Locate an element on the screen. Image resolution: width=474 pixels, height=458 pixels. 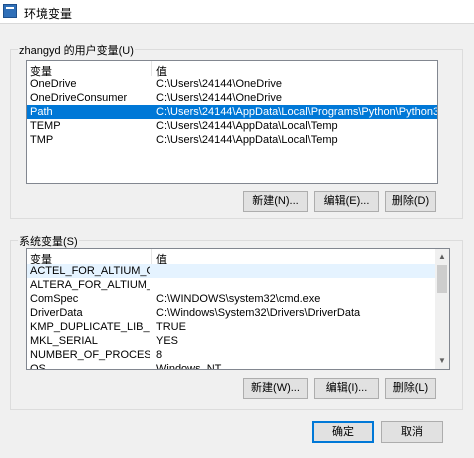
variable-name: Path is located at coordinates (41, 112).